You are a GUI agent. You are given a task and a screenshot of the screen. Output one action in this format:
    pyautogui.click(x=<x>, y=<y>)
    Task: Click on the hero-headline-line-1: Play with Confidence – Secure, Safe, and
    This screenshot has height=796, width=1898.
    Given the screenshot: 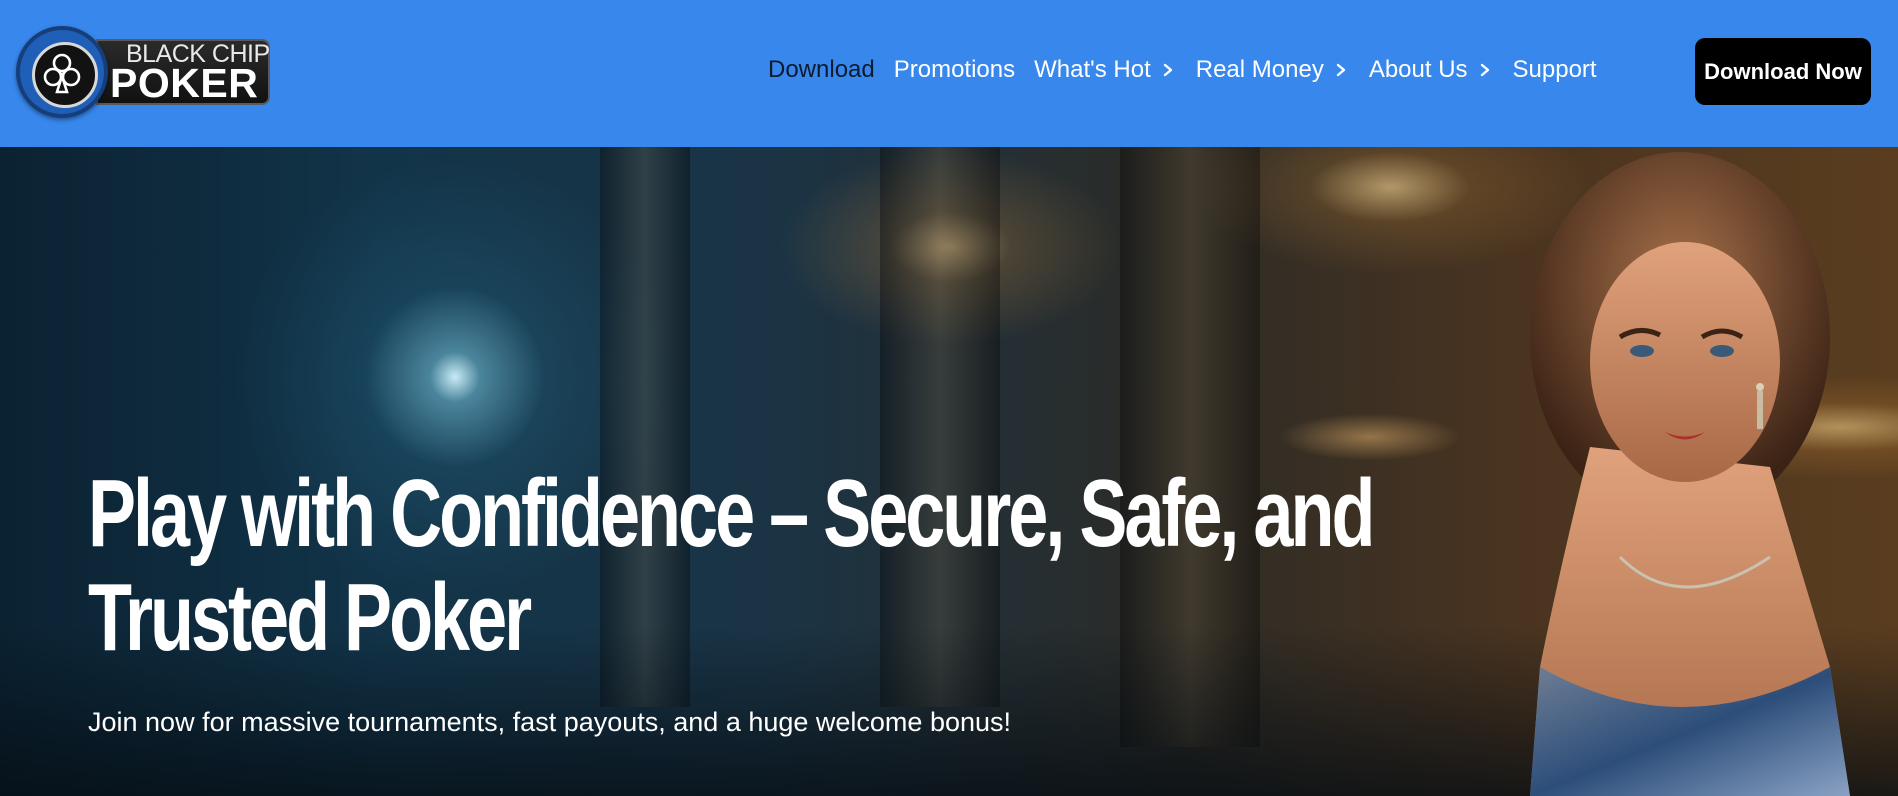 What is the action you would take?
    pyautogui.click(x=731, y=513)
    